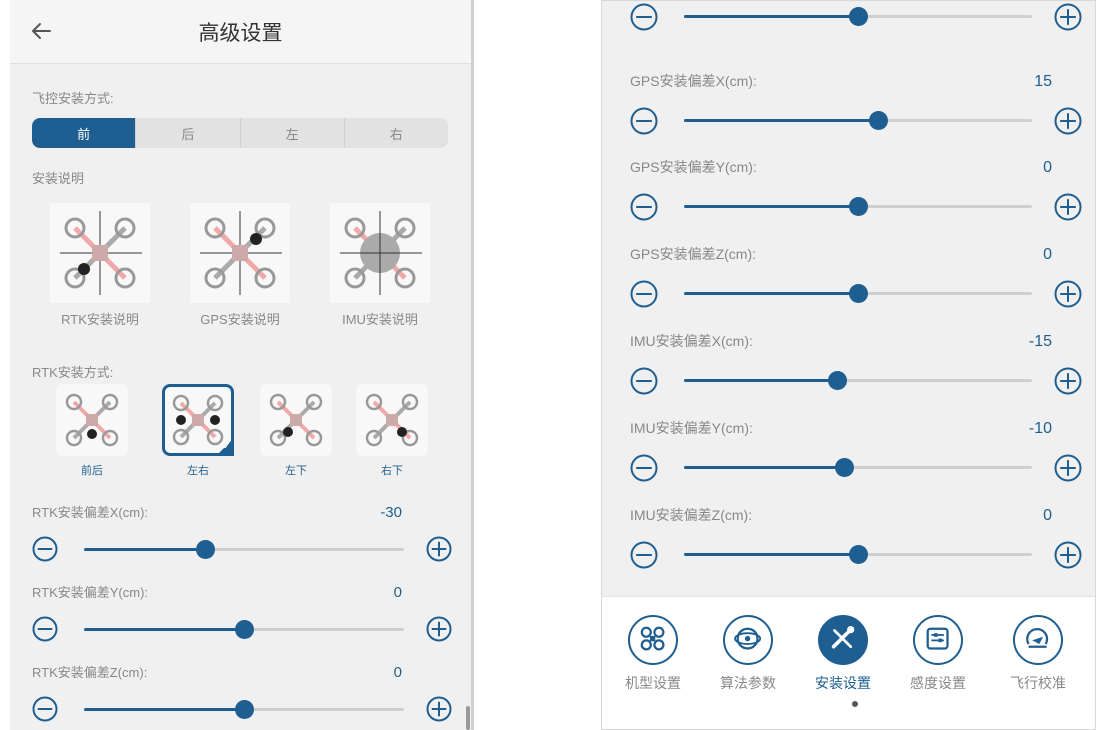  What do you see at coordinates (392, 471) in the screenshot?
I see `rtk-mount-lower-right-caption: 右下` at bounding box center [392, 471].